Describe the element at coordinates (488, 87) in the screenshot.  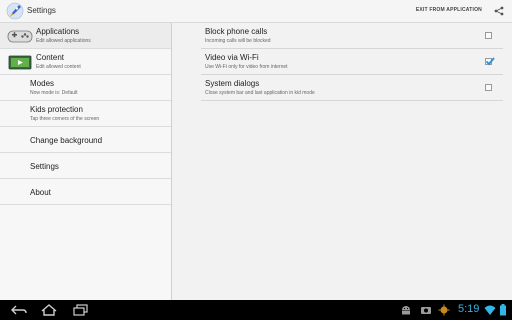
I see `system-dialogs-checkbox` at that location.